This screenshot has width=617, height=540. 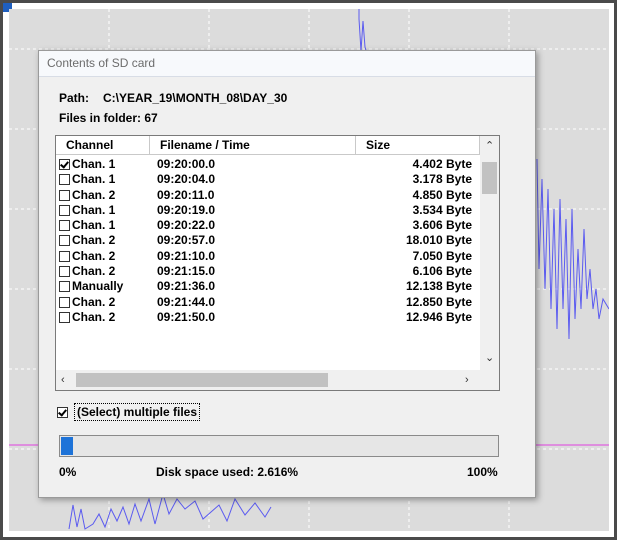 What do you see at coordinates (186, 240) in the screenshot?
I see `time-cell: 09:20:57.0` at bounding box center [186, 240].